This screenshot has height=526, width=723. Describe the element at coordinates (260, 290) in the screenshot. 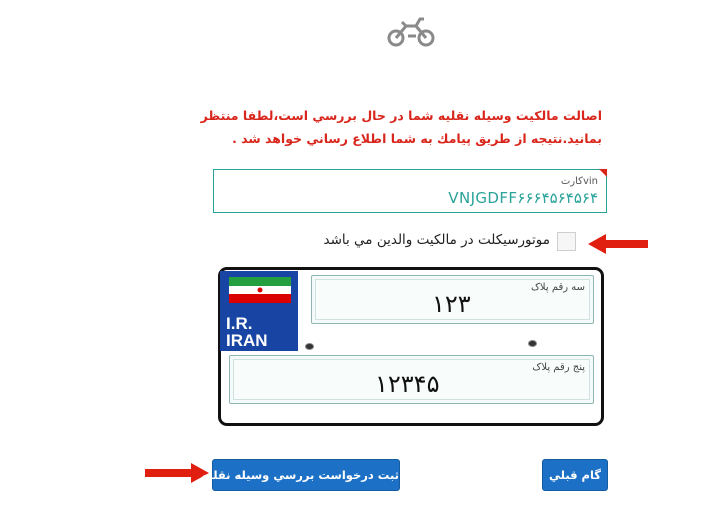

I see `iran-flag-icon` at that location.